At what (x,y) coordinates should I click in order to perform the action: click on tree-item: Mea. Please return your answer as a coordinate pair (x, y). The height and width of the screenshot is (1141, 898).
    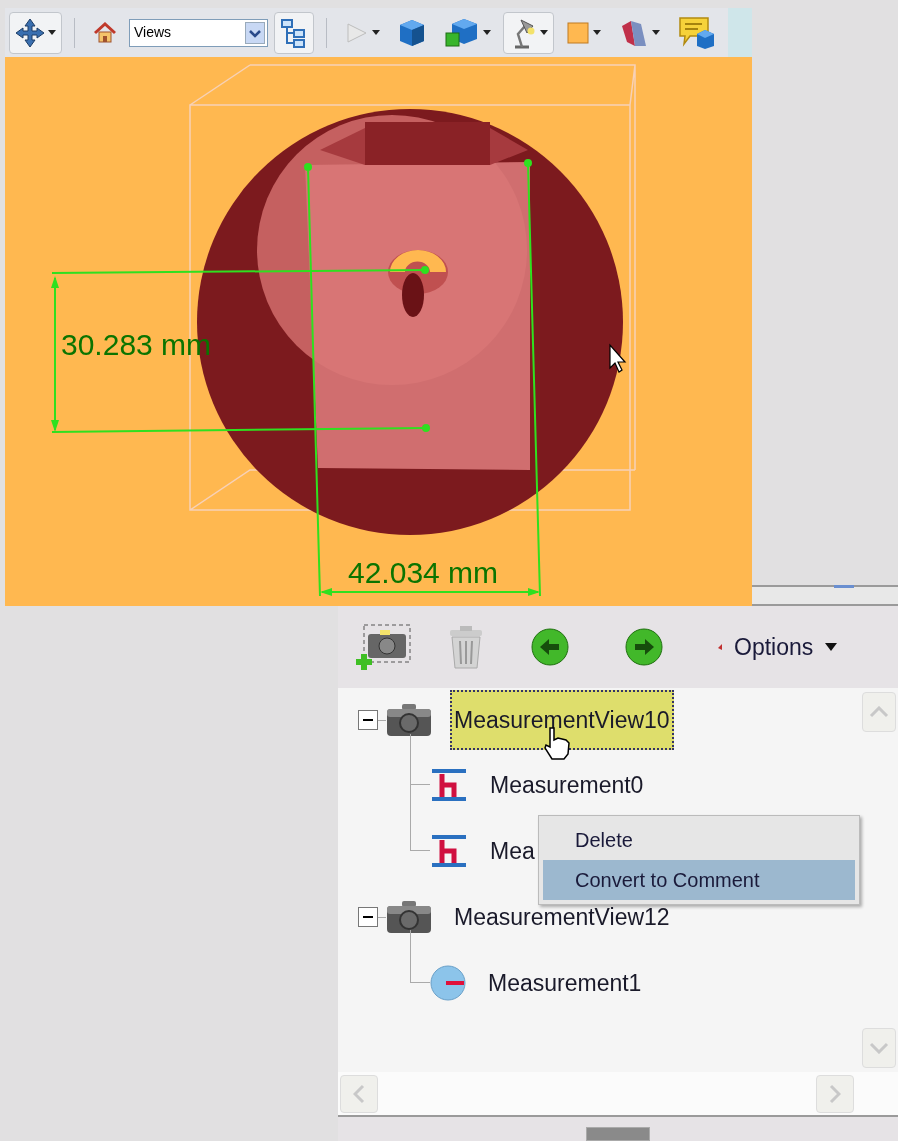
    Looking at the image, I should click on (512, 851).